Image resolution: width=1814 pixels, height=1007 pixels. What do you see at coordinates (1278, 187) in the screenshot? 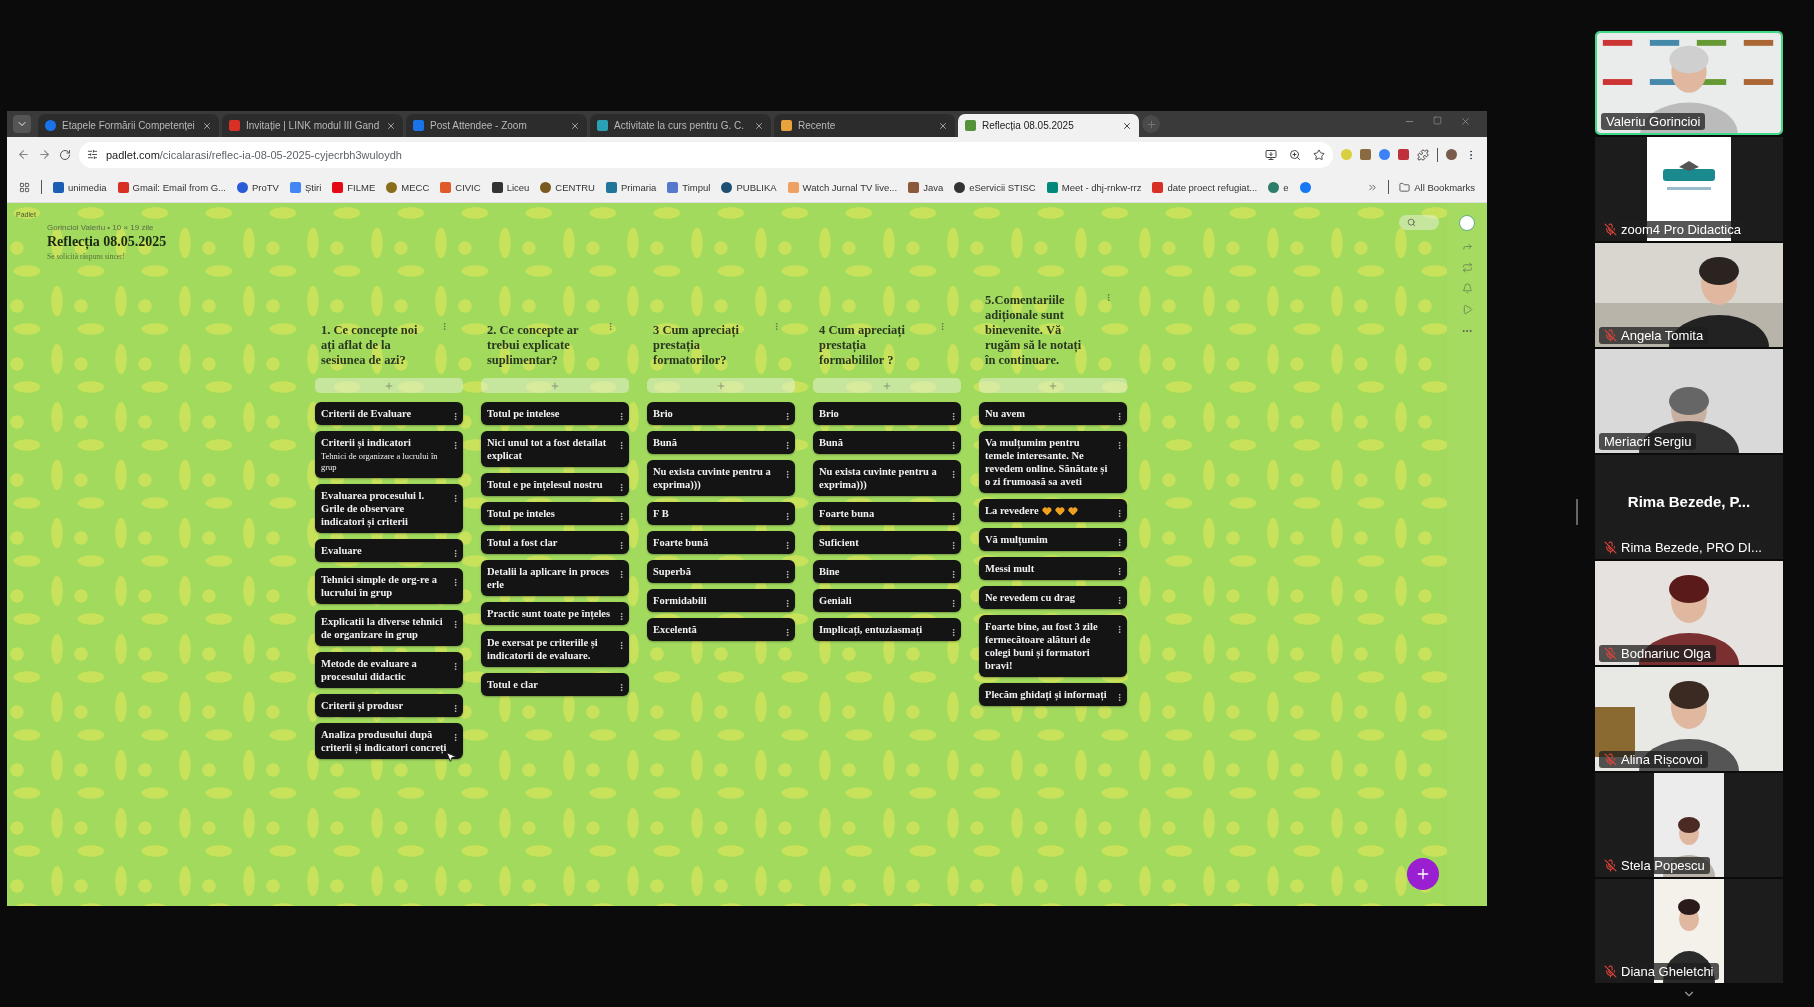
I see `bookmark-link: e` at bounding box center [1278, 187].